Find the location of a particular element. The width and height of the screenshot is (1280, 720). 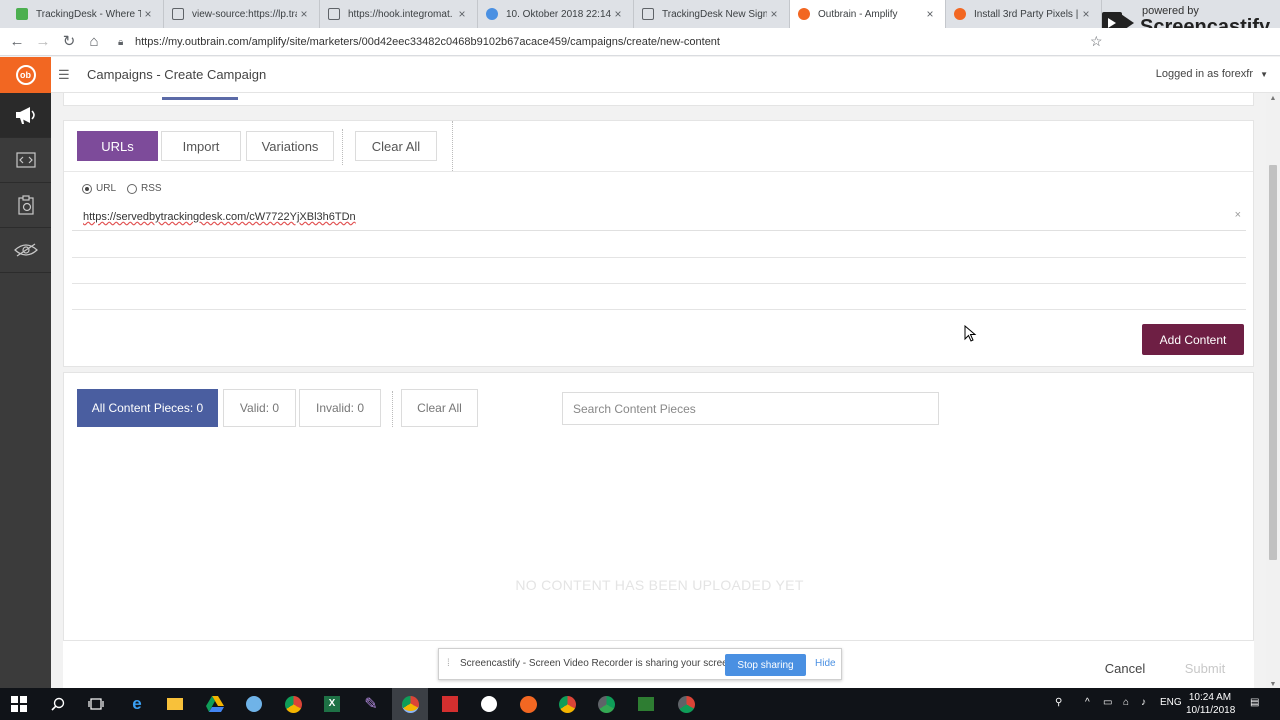

battery-icon: ▭ is located at coordinates (1107, 702).